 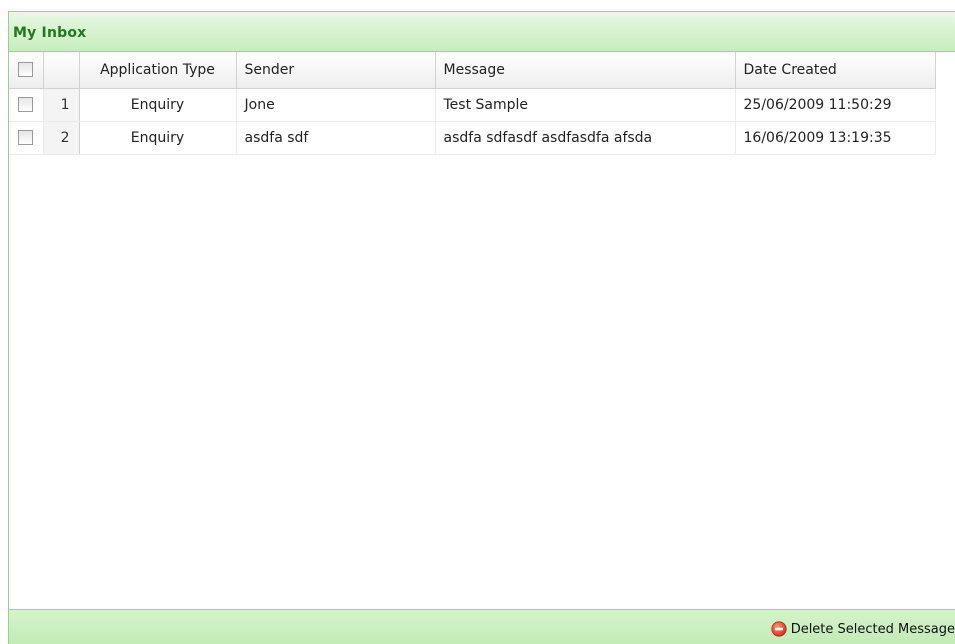 What do you see at coordinates (336, 138) in the screenshot?
I see `cell-sender: asdfa sdf` at bounding box center [336, 138].